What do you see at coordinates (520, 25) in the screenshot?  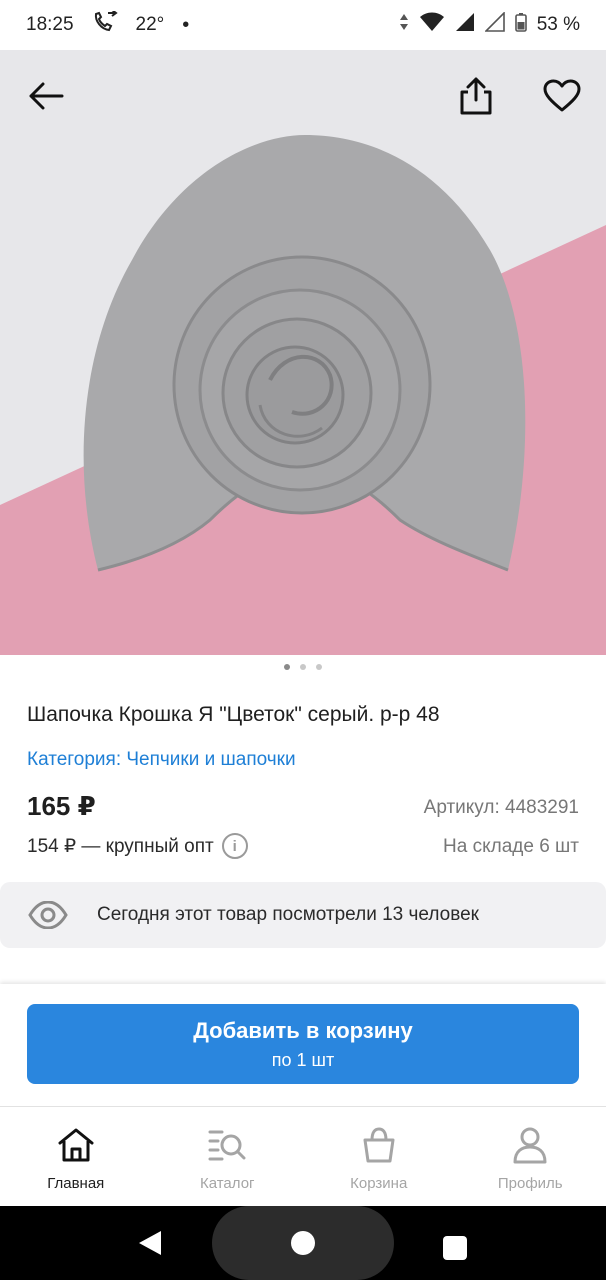 I see `battery-icon` at bounding box center [520, 25].